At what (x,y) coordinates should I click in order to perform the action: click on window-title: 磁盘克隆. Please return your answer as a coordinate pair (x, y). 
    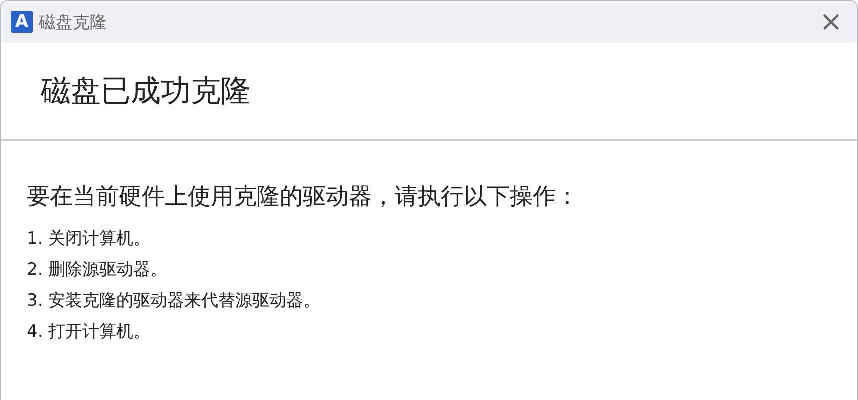
    Looking at the image, I should click on (73, 23).